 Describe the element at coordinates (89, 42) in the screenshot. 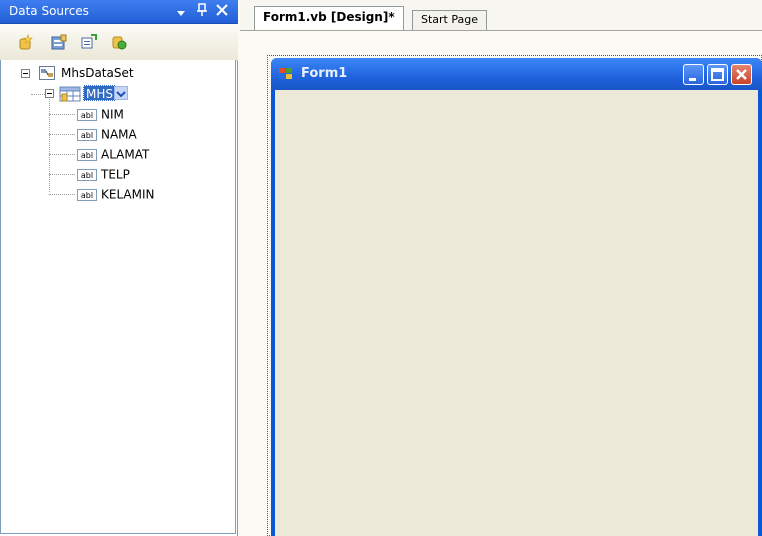

I see `configure-dataset-wizard-icon` at that location.